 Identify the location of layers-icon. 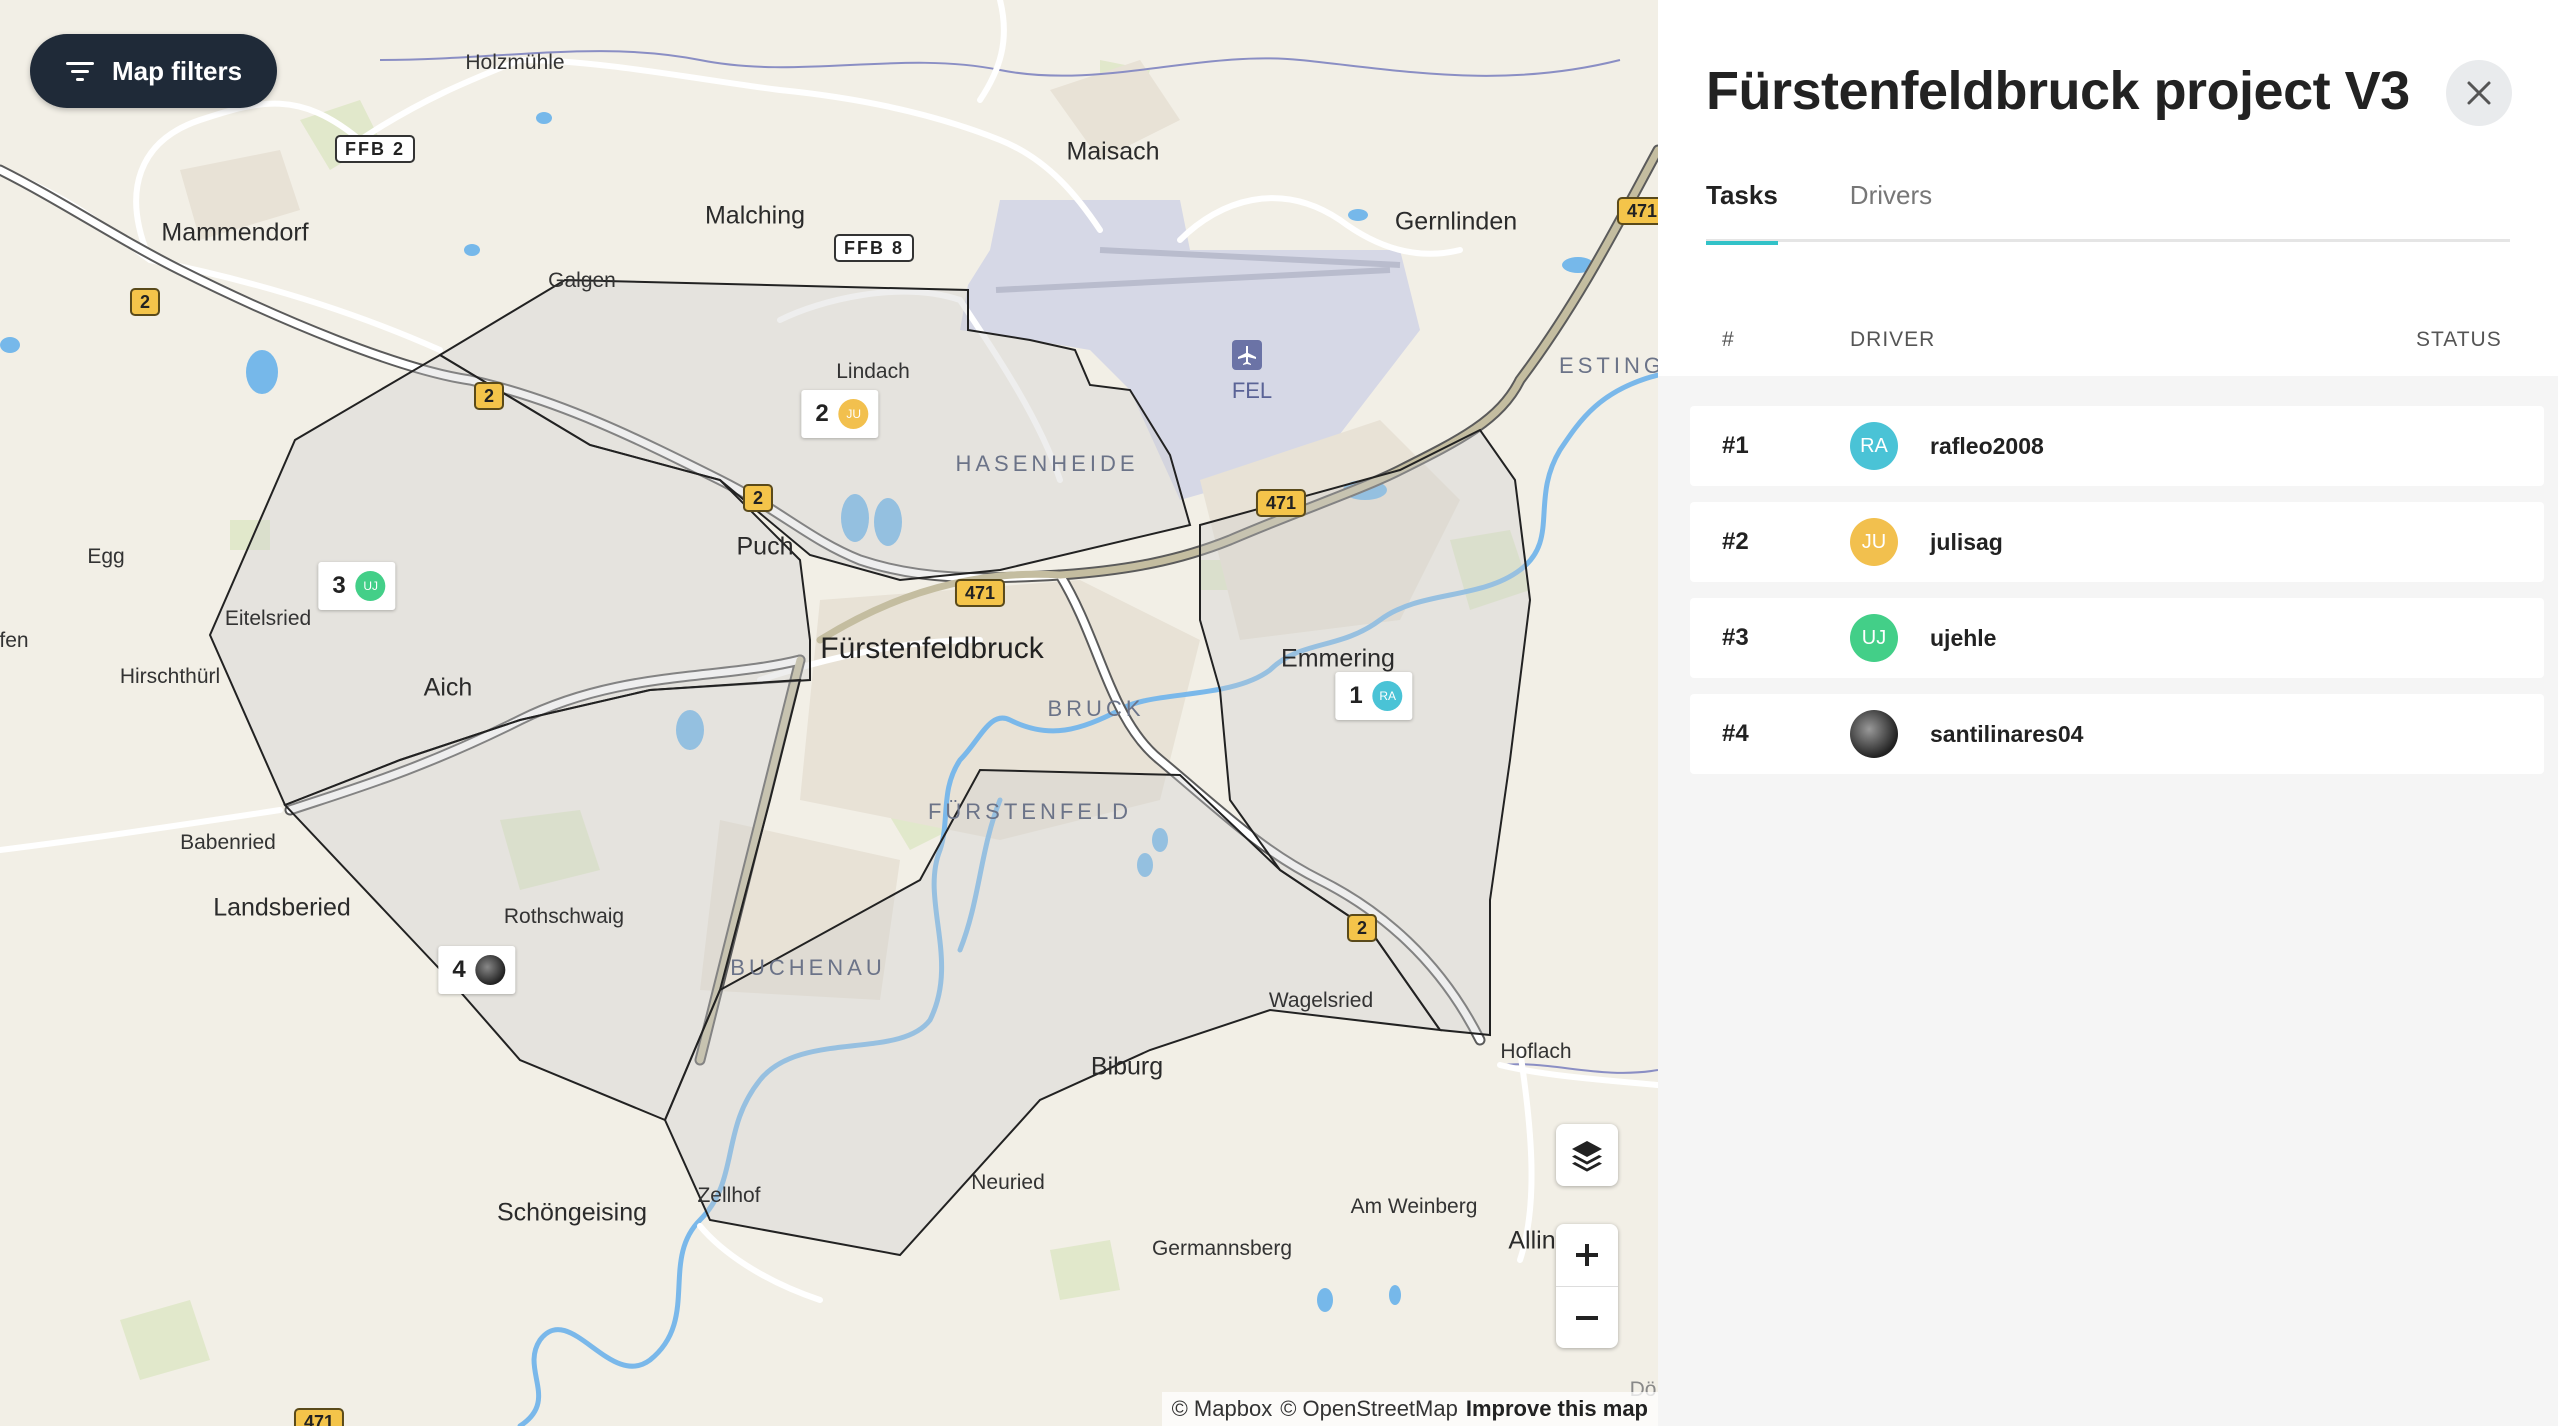
(1587, 1156).